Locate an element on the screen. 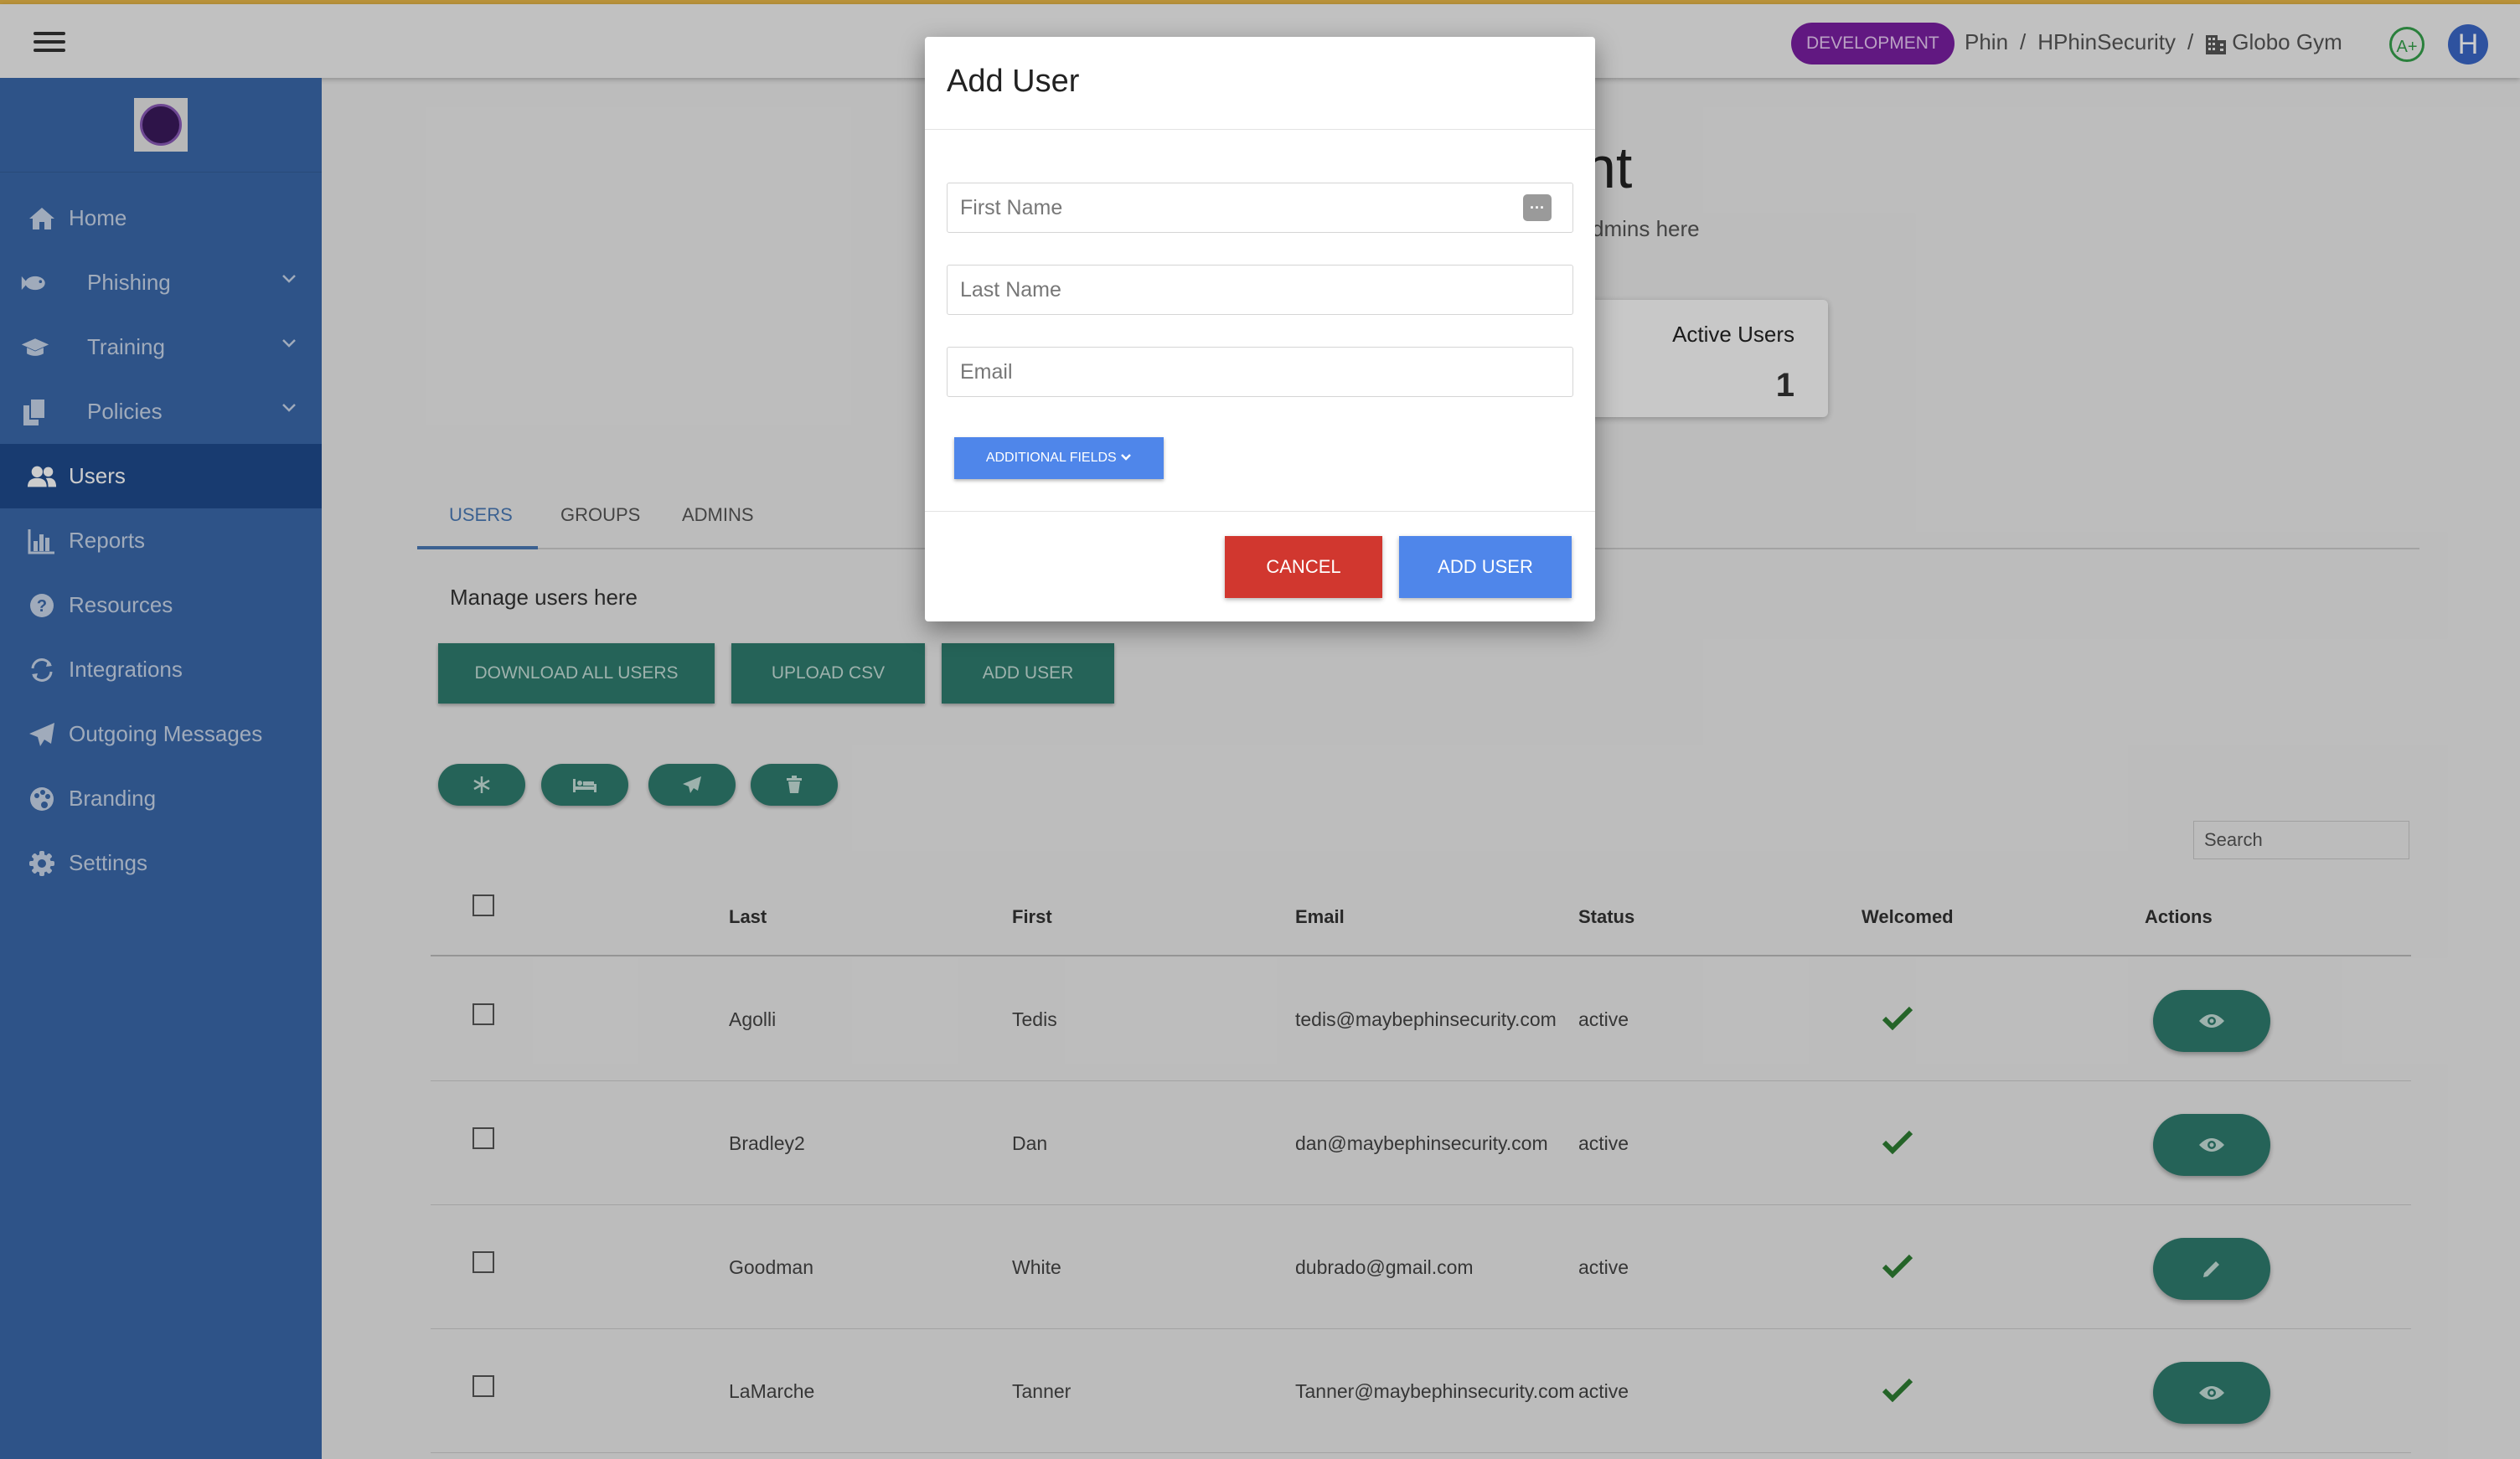  additional-fields-button: ADDITIONAL FIELDS is located at coordinates (1059, 458).